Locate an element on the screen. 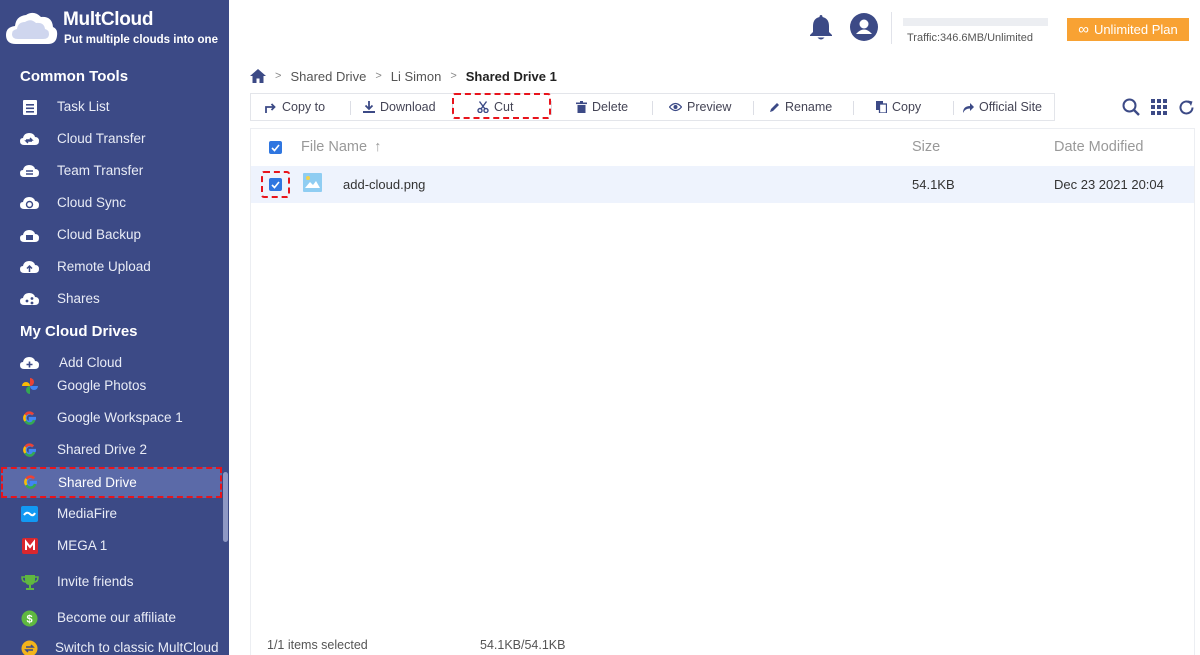  column-header-size: Size is located at coordinates (926, 147).